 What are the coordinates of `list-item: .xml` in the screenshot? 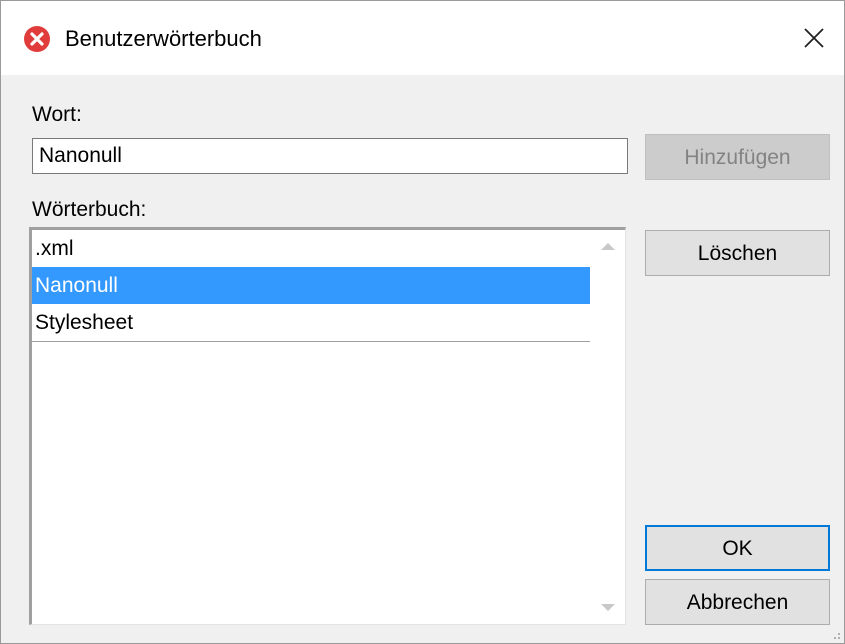 It's located at (311, 248).